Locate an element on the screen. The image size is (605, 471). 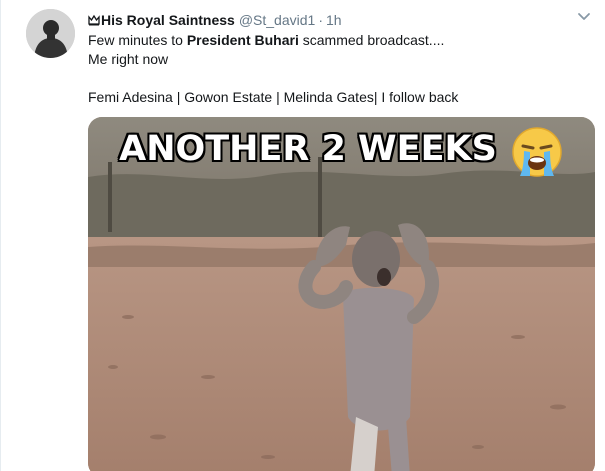
loudly-crying-face-icon is located at coordinates (537, 152).